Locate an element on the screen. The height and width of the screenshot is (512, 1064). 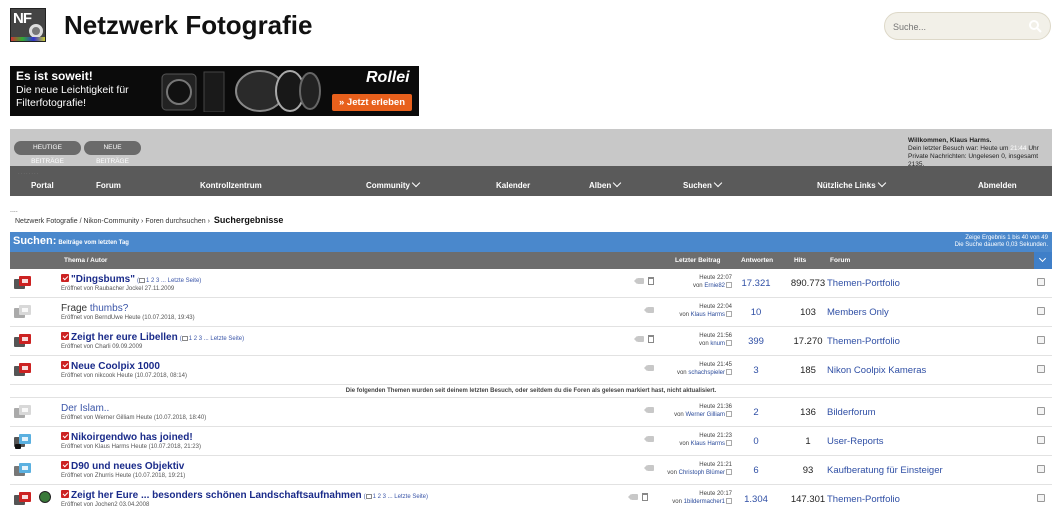
topic-title: Neue Coolpix 1000 is located at coordinates (110, 366).